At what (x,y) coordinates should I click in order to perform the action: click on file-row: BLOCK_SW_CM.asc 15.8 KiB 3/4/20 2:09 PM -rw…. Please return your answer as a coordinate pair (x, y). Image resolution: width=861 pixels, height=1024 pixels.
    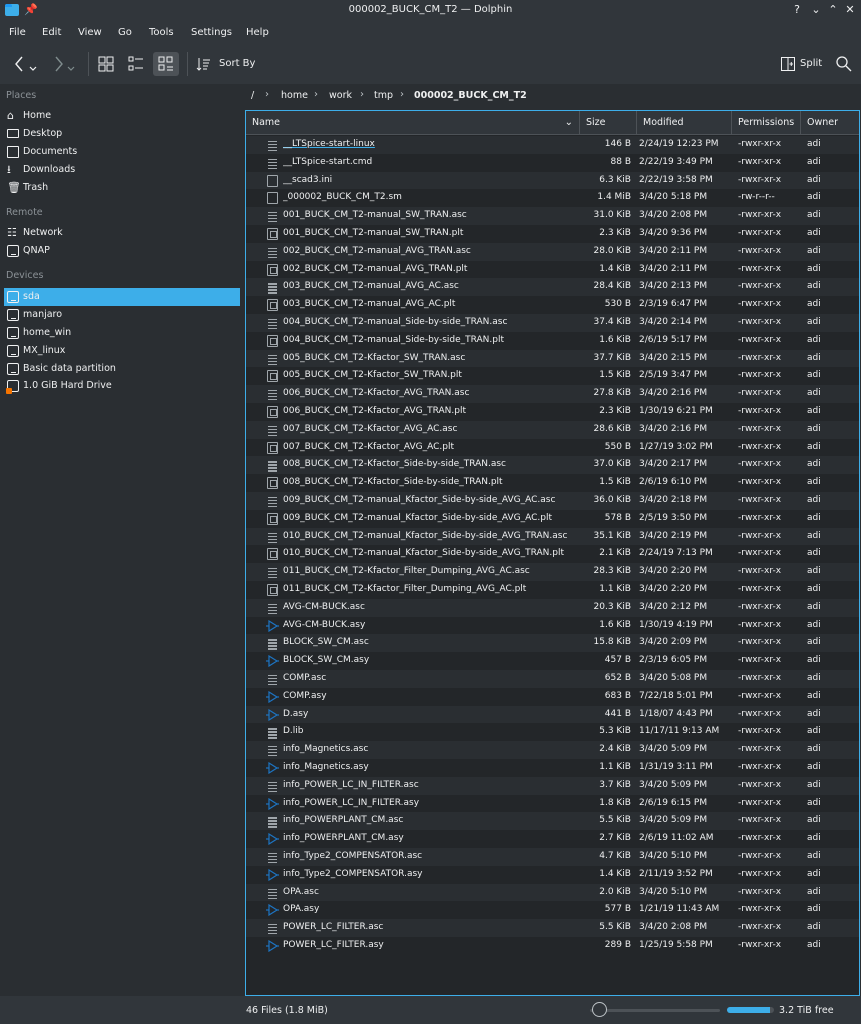
    Looking at the image, I should click on (552, 643).